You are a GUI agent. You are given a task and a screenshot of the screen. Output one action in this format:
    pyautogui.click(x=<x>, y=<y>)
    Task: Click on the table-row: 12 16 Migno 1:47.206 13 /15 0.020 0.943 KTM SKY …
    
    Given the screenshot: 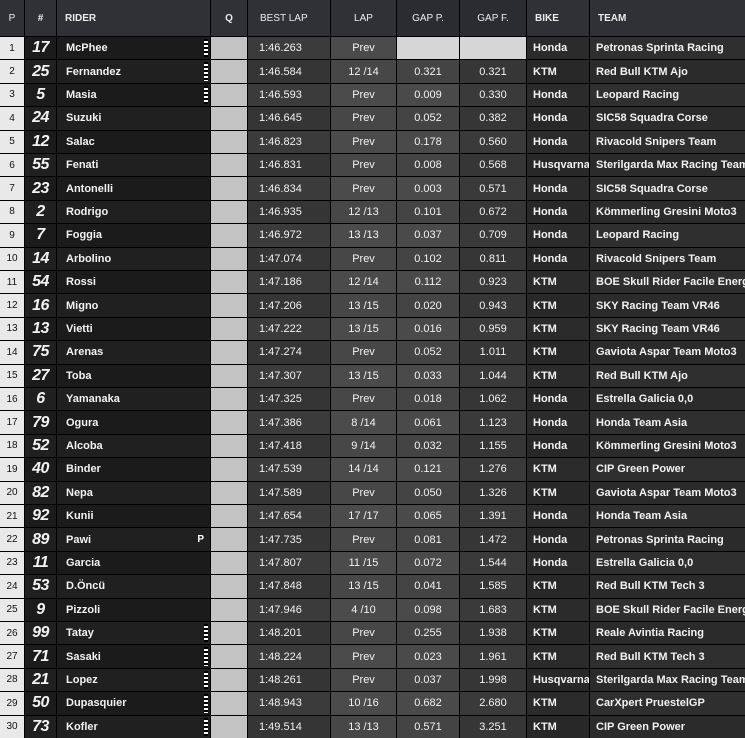 What is the action you would take?
    pyautogui.click(x=372, y=305)
    